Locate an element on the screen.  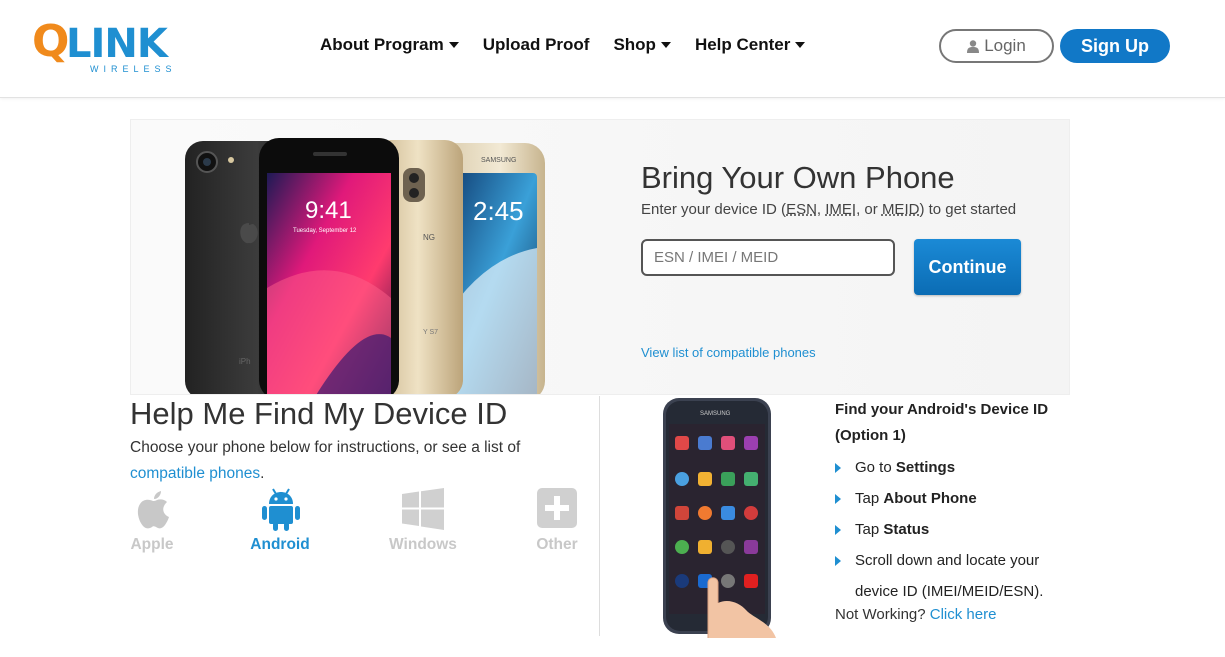
device-id-input is located at coordinates (768, 257).